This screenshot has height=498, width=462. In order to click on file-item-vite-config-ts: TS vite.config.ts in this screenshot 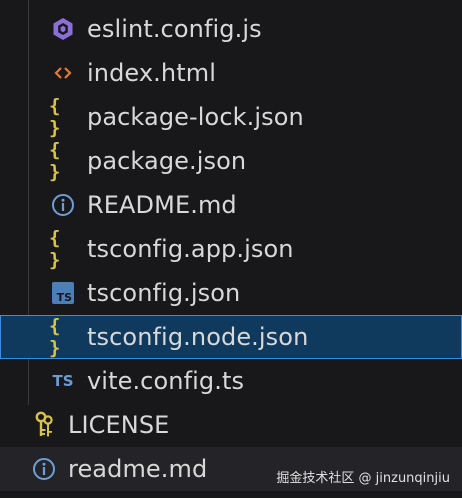, I will do `click(231, 381)`.